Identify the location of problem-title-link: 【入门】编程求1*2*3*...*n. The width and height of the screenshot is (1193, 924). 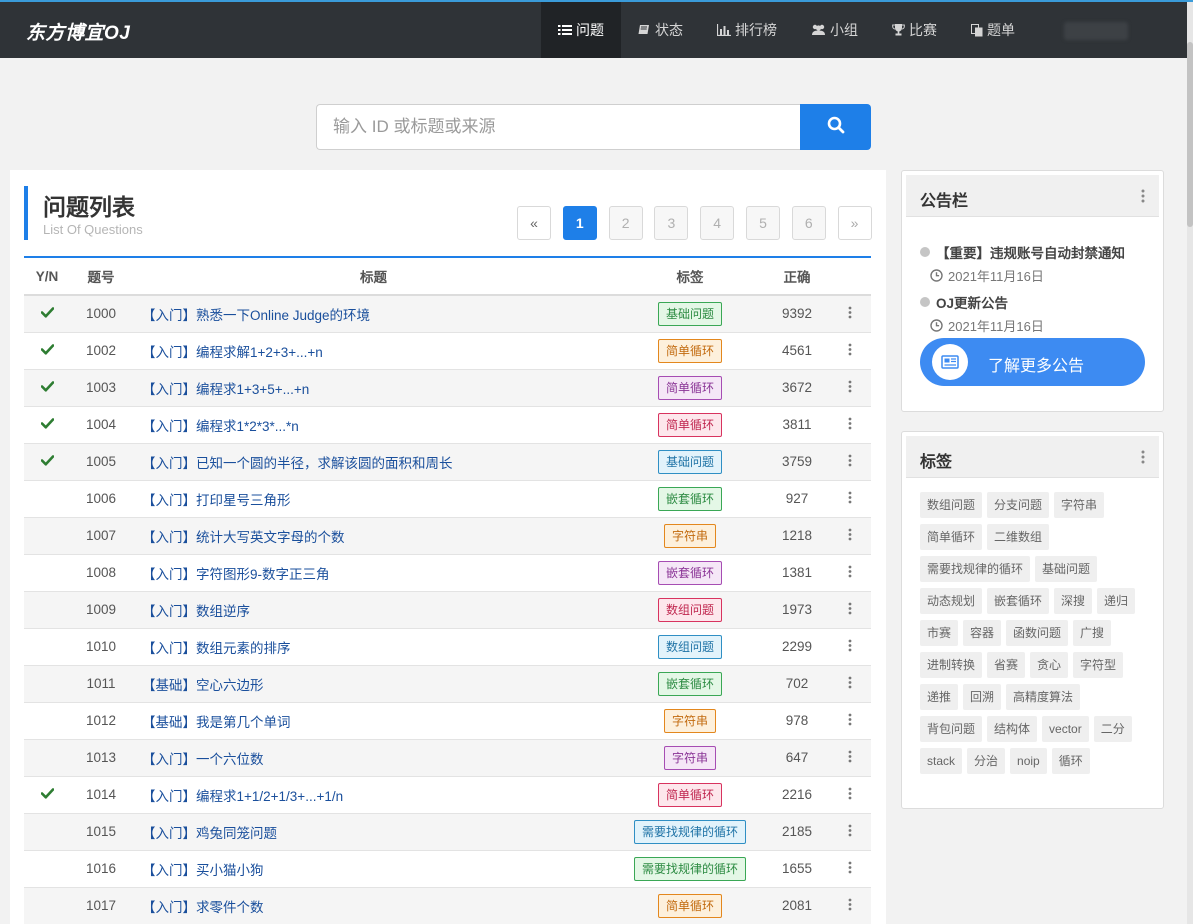
(220, 426).